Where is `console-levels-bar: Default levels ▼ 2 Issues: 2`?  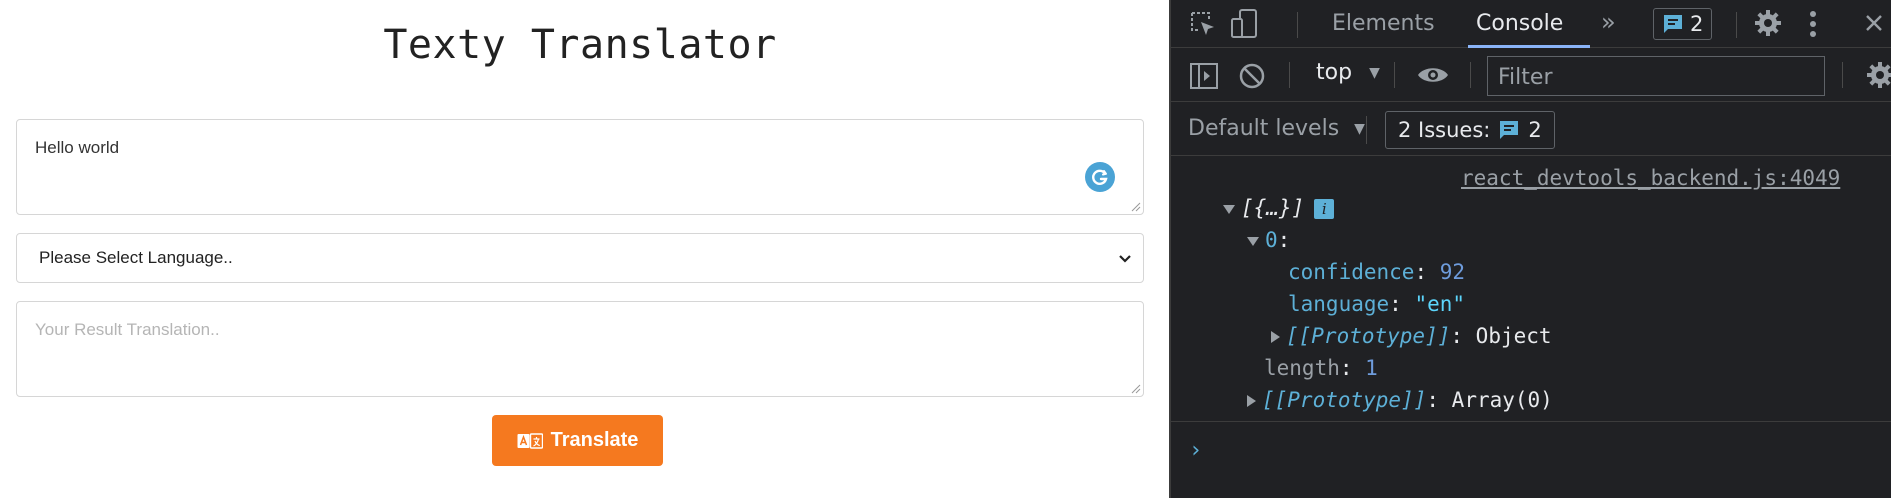
console-levels-bar: Default levels ▼ 2 Issues: 2 is located at coordinates (1531, 129).